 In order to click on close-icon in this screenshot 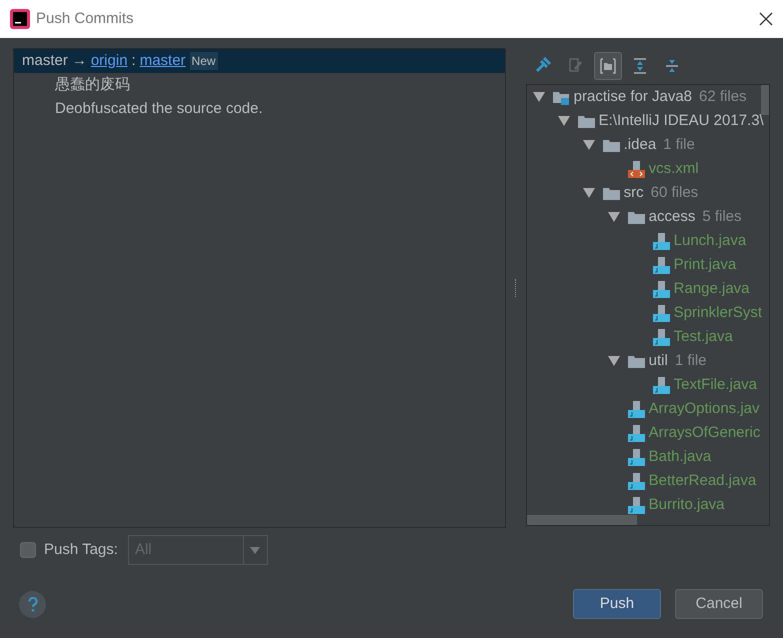, I will do `click(766, 19)`.